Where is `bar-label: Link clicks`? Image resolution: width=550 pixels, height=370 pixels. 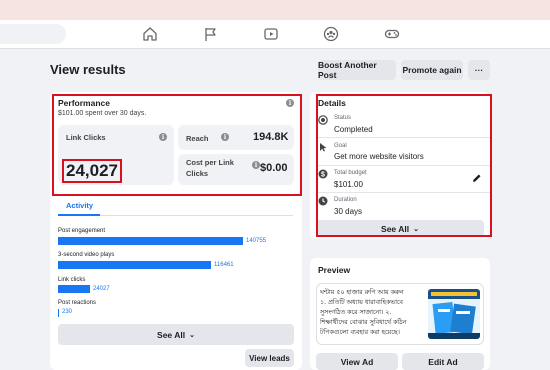
bar-label: Link clicks is located at coordinates (72, 280).